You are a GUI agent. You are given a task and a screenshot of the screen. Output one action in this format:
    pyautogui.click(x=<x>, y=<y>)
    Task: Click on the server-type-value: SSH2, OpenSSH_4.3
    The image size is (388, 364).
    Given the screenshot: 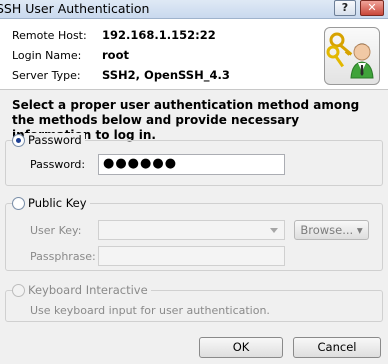 What is the action you would take?
    pyautogui.click(x=166, y=75)
    